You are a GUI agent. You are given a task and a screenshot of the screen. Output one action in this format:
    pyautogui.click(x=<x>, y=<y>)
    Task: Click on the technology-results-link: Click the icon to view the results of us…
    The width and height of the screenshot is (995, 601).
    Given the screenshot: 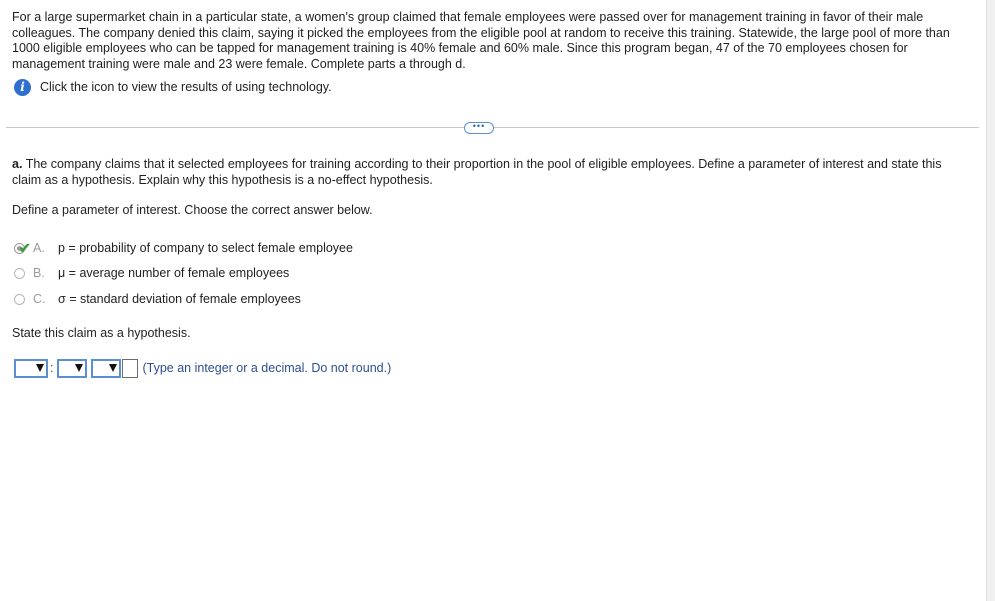 What is the action you would take?
    pyautogui.click(x=186, y=87)
    